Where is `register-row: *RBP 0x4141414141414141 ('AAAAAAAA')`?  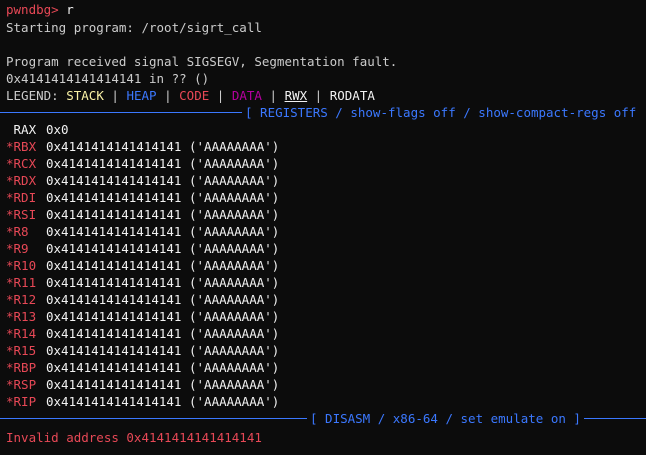
register-row: *RBP 0x4141414141414141 ('AAAAAAAA') is located at coordinates (142, 367).